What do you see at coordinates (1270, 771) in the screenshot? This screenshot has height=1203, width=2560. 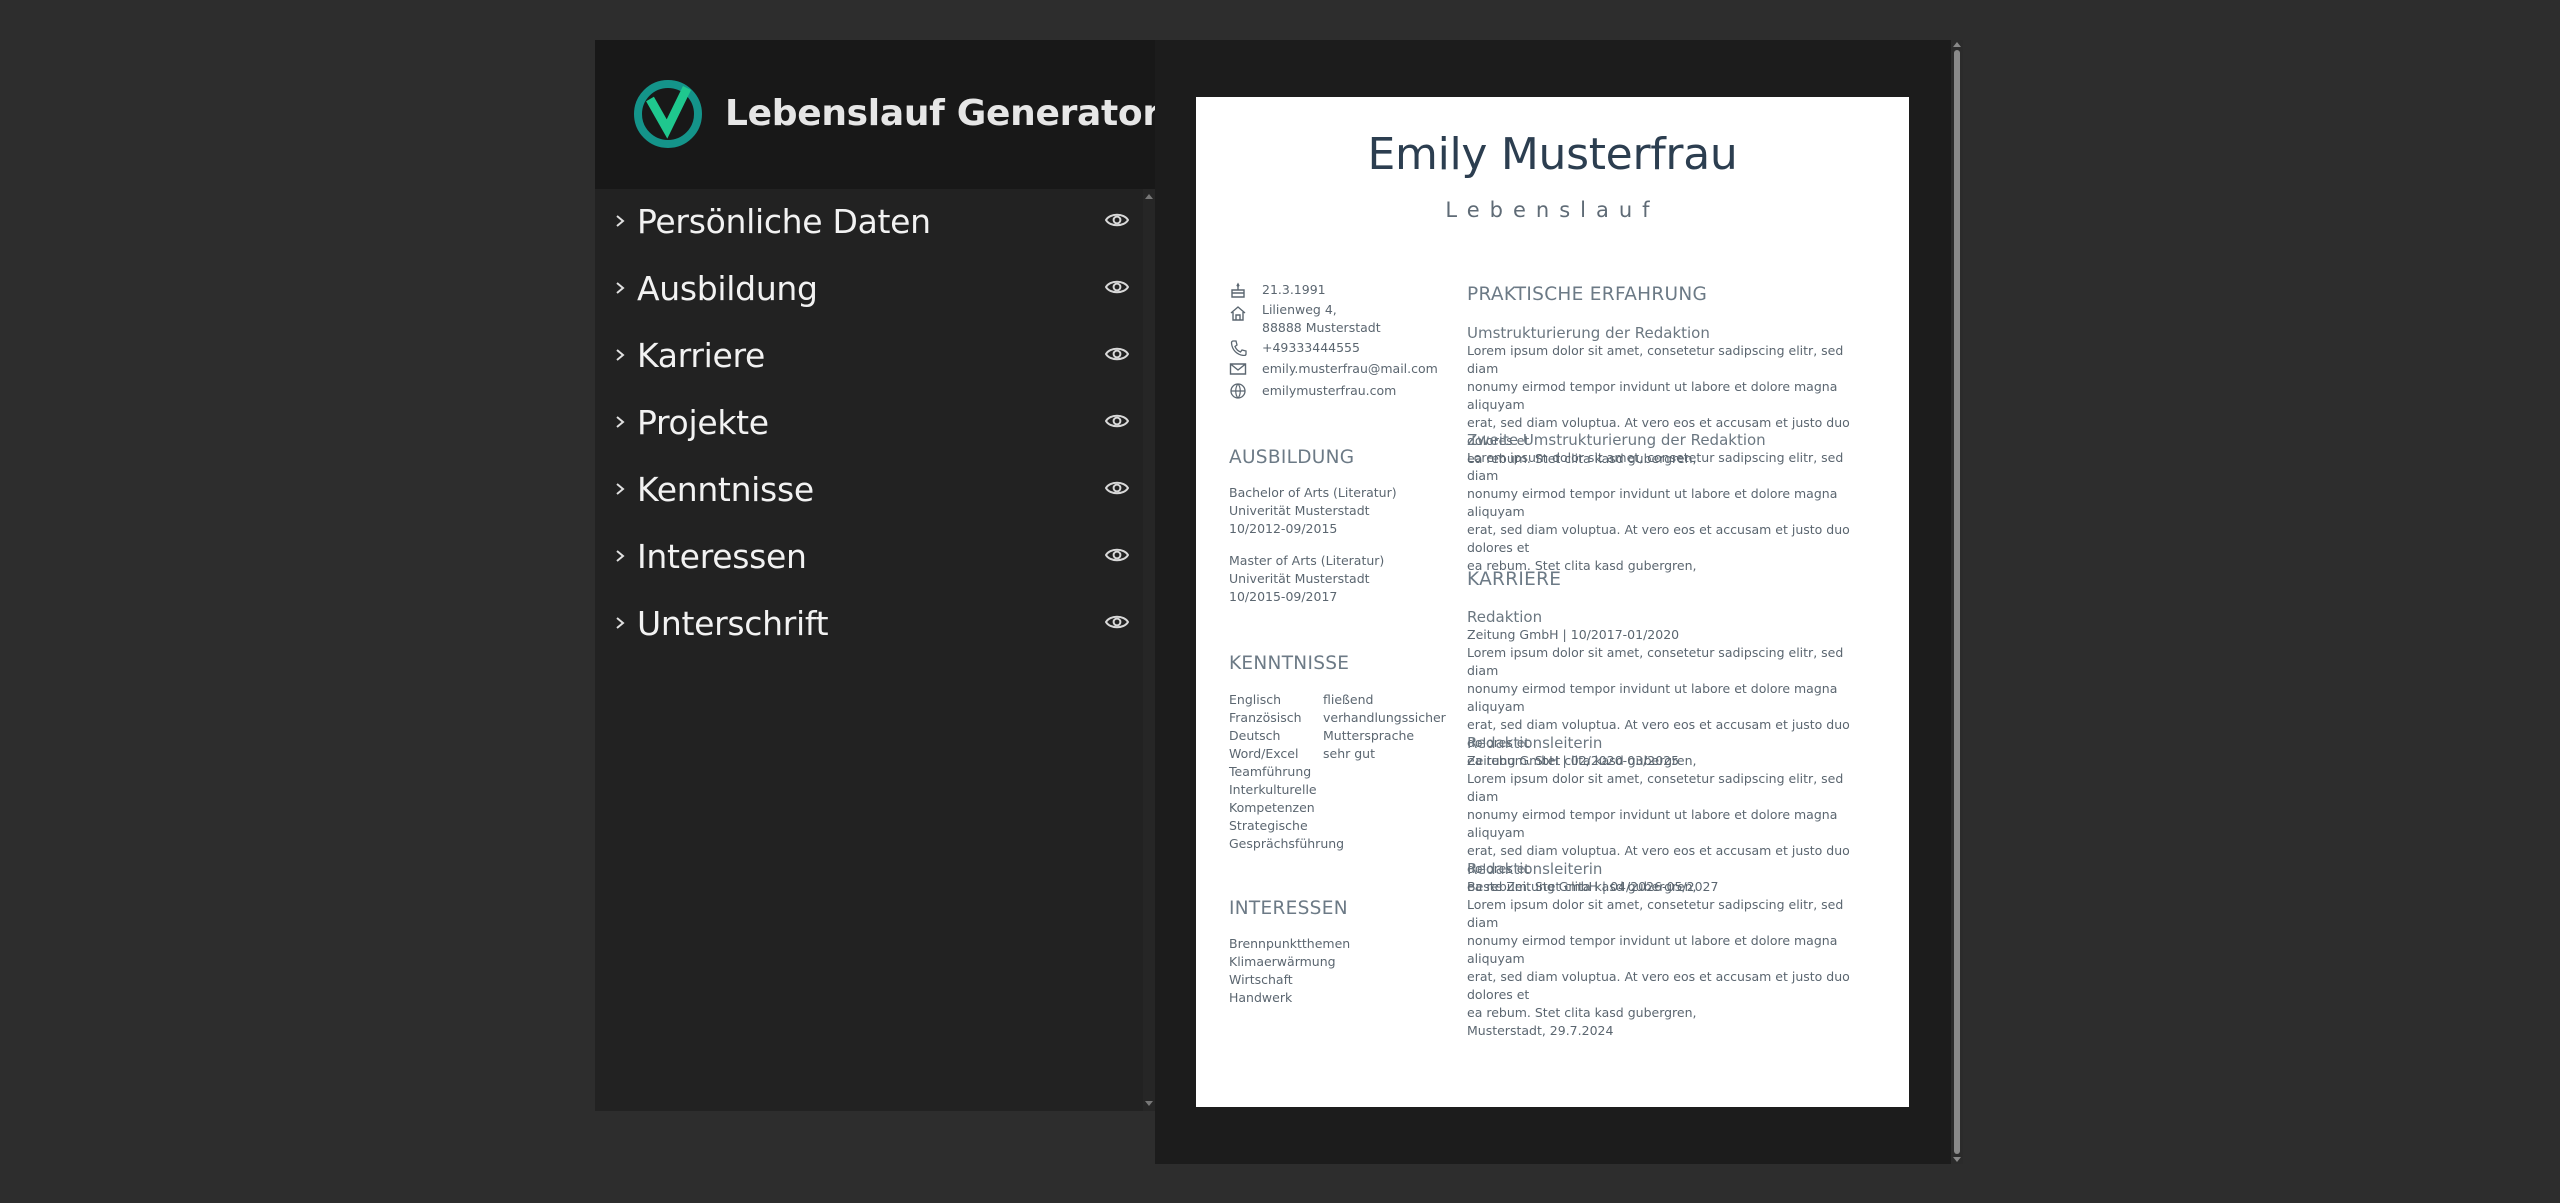 I see `skill-name: Teamführung` at bounding box center [1270, 771].